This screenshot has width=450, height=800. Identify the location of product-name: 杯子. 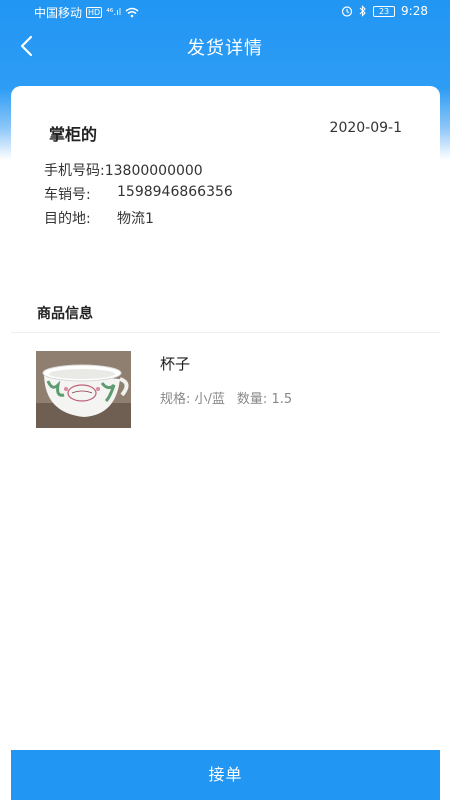
(175, 364).